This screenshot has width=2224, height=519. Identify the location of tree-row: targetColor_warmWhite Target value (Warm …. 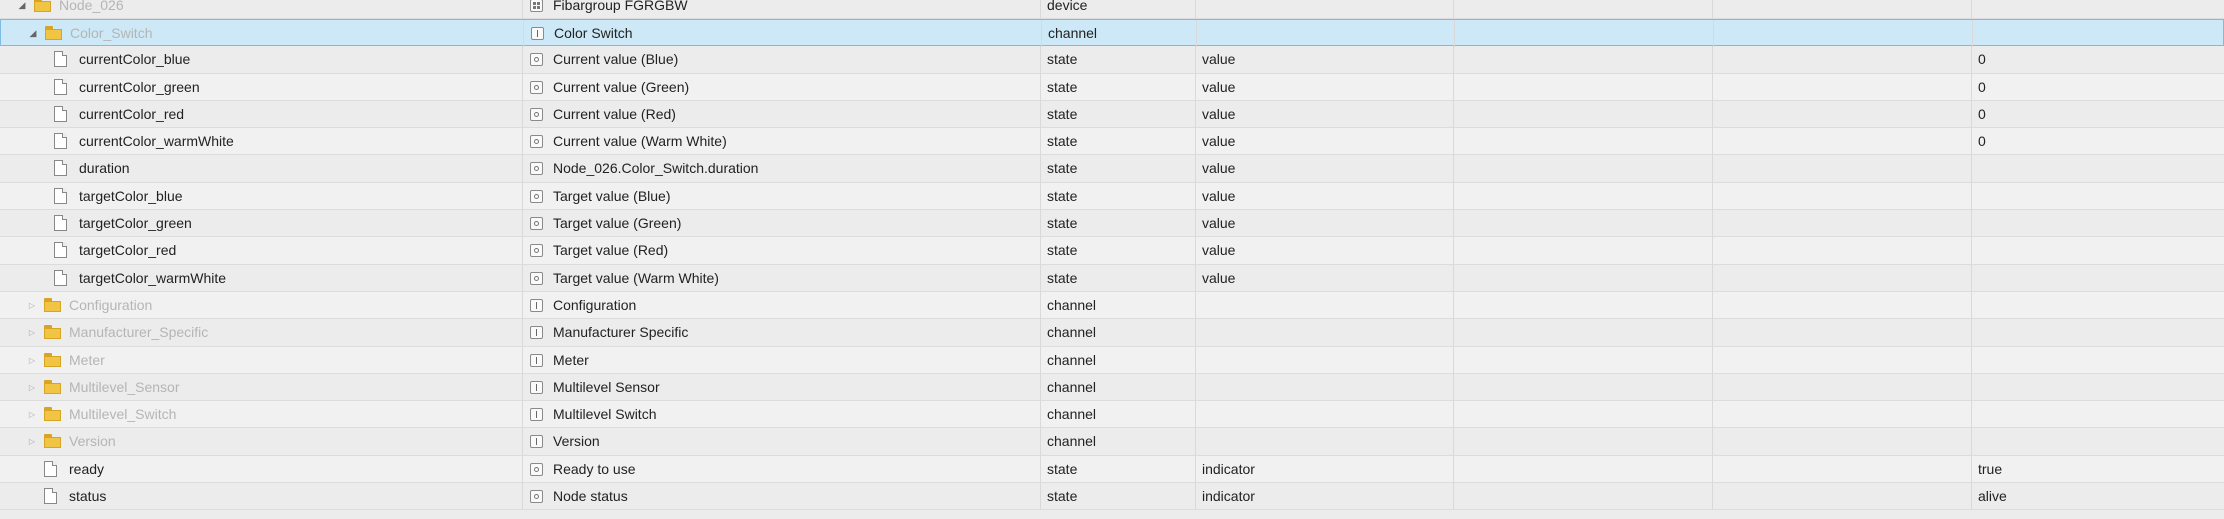
(1112, 278).